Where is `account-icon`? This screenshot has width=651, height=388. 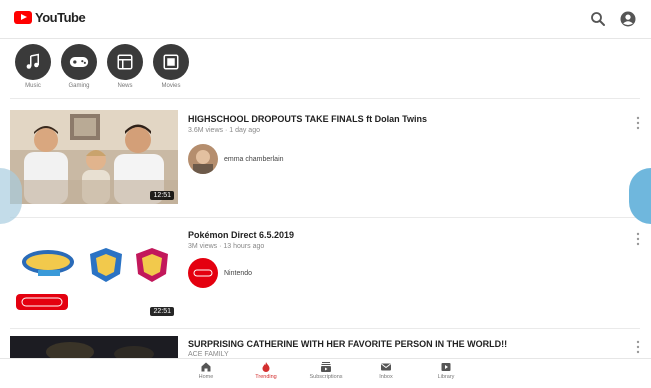 account-icon is located at coordinates (628, 19).